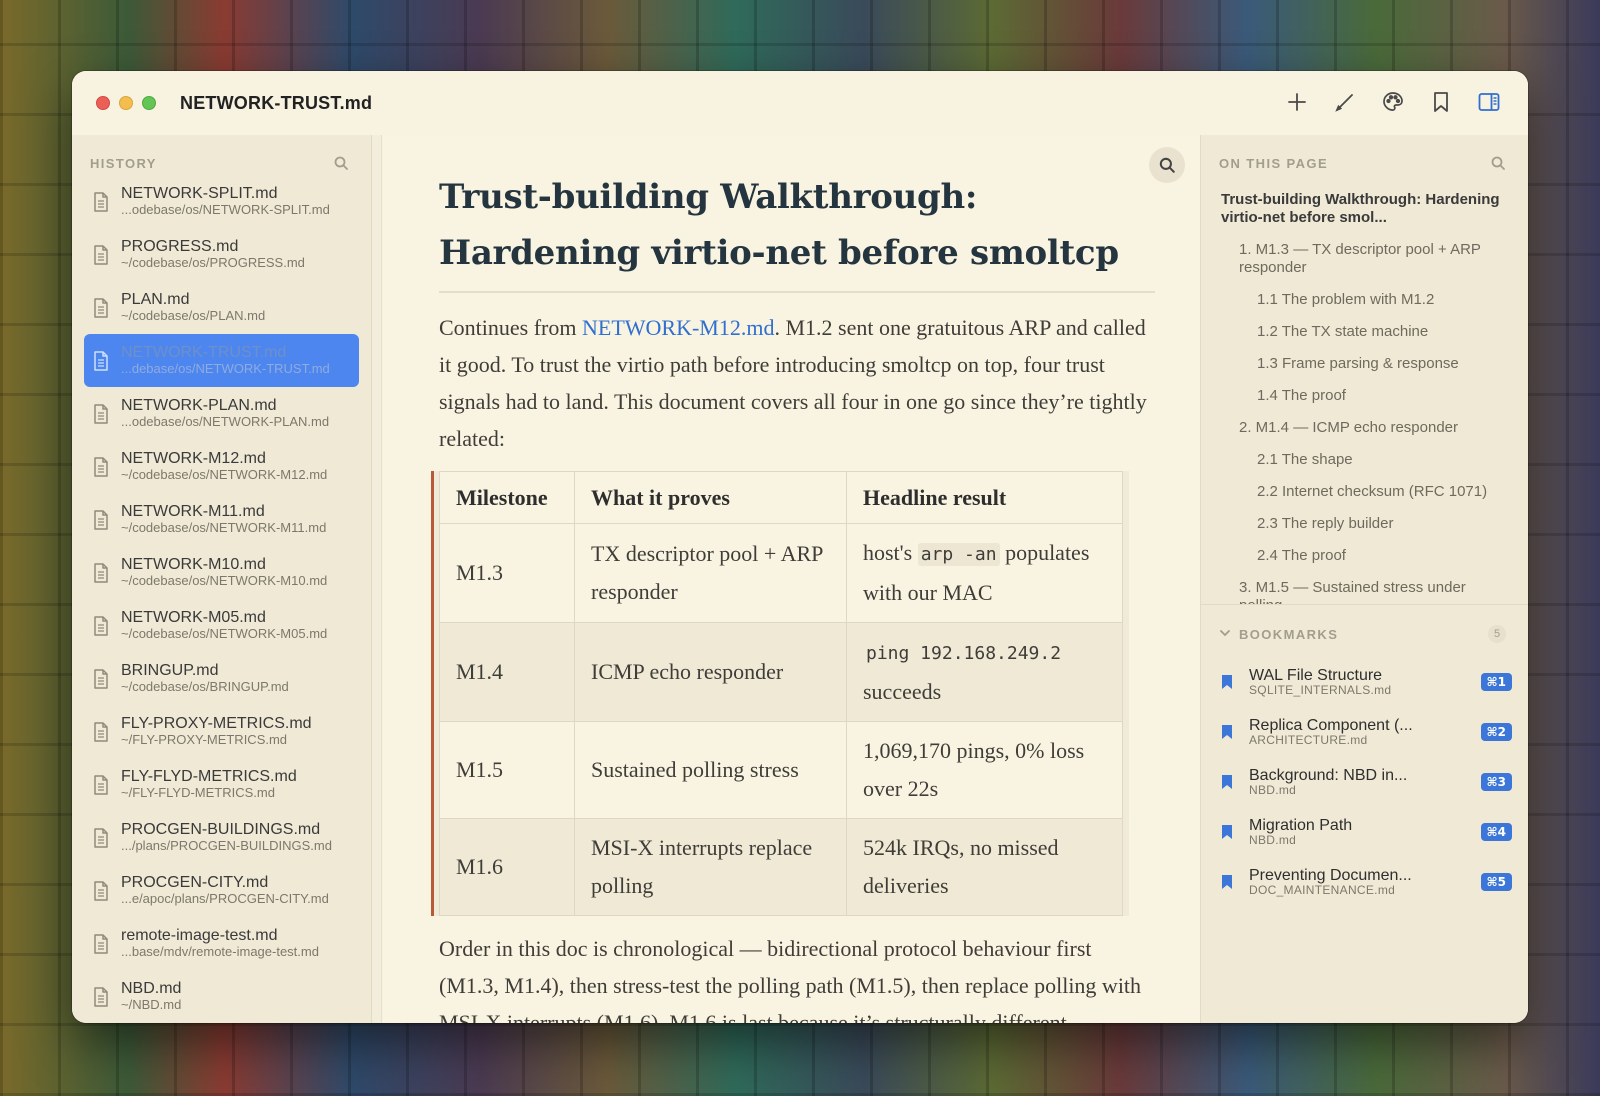  I want to click on toc-item: 2.1 The shape, so click(1365, 460).